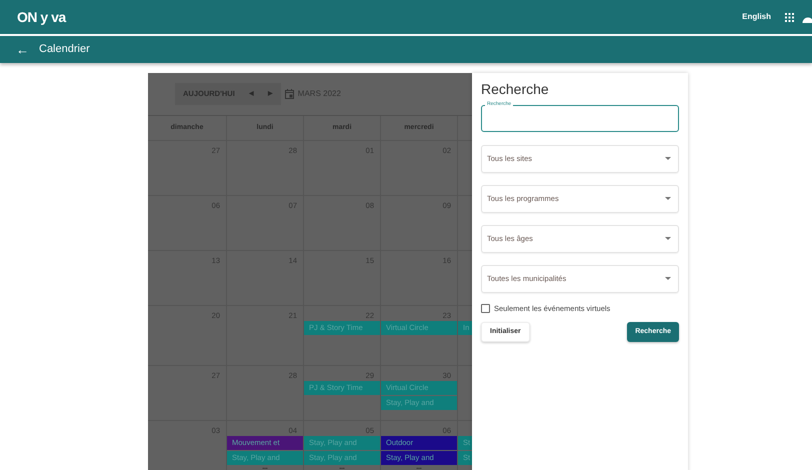  Describe the element at coordinates (41, 17) in the screenshot. I see `logo: ON y va` at that location.